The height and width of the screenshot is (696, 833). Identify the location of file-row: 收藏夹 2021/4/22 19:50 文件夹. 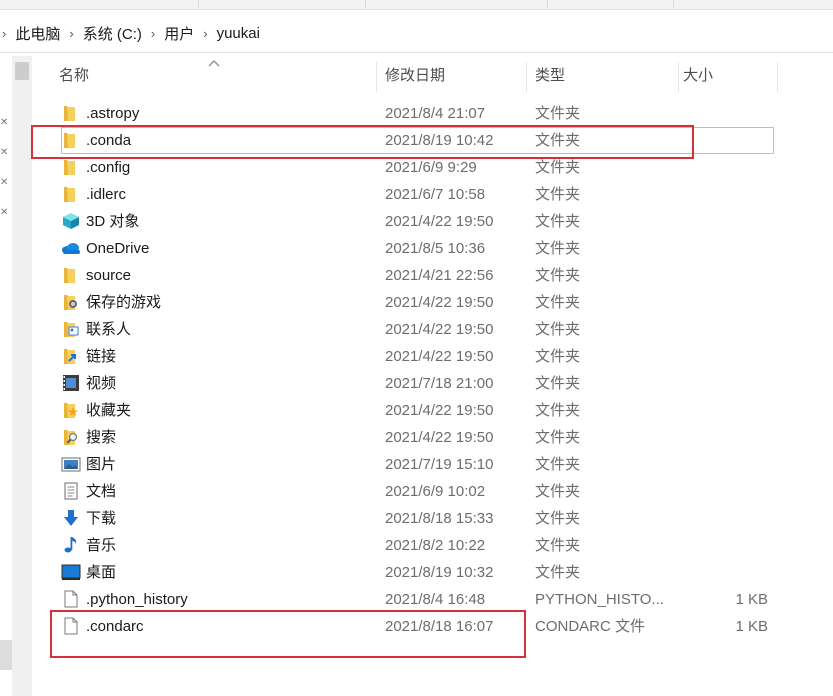
(433, 410).